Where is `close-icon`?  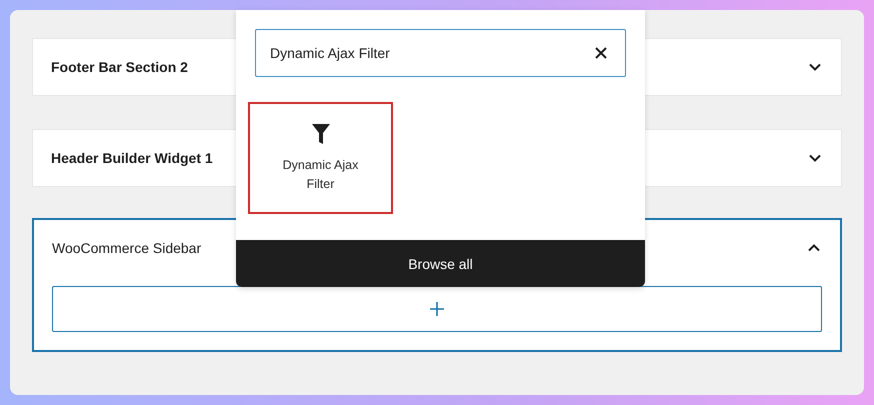
close-icon is located at coordinates (601, 53).